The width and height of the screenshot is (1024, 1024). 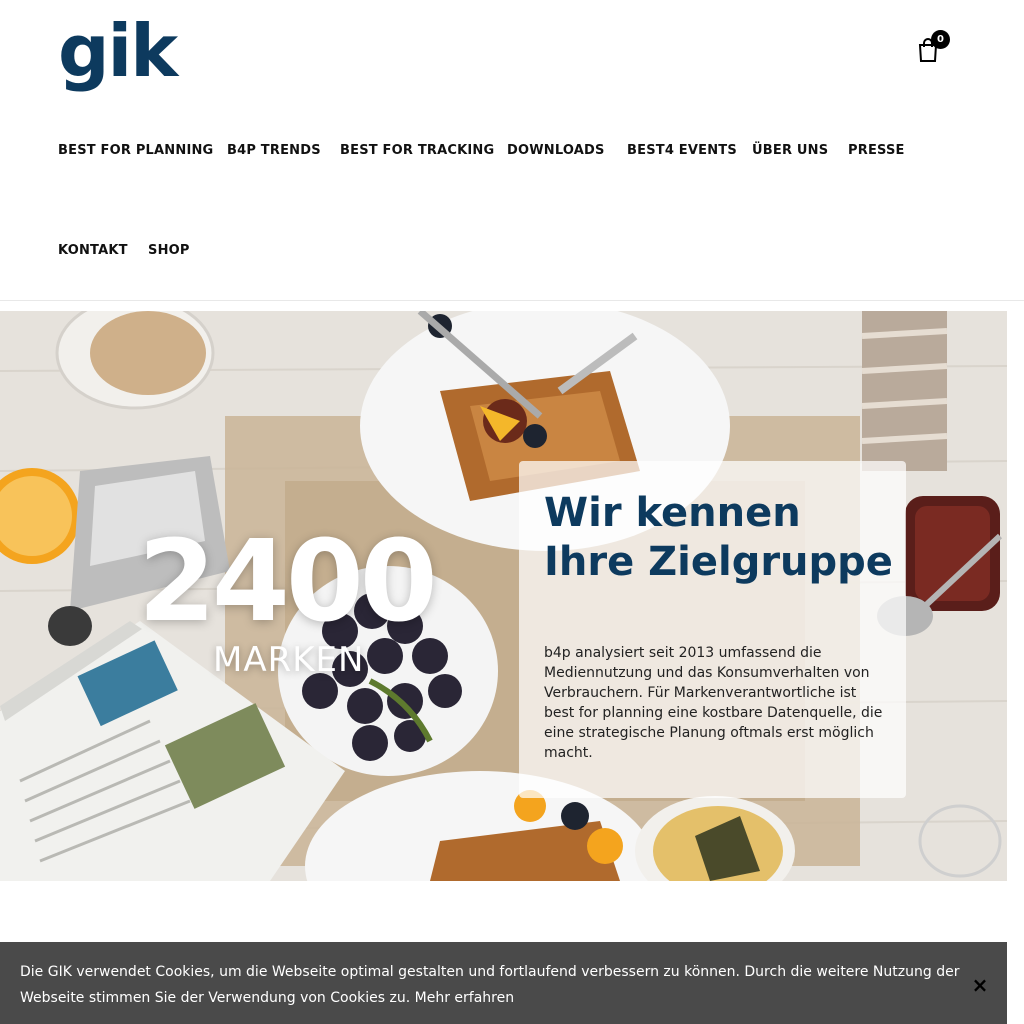 I want to click on nav-item-presse: PRESSE, so click(x=876, y=150).